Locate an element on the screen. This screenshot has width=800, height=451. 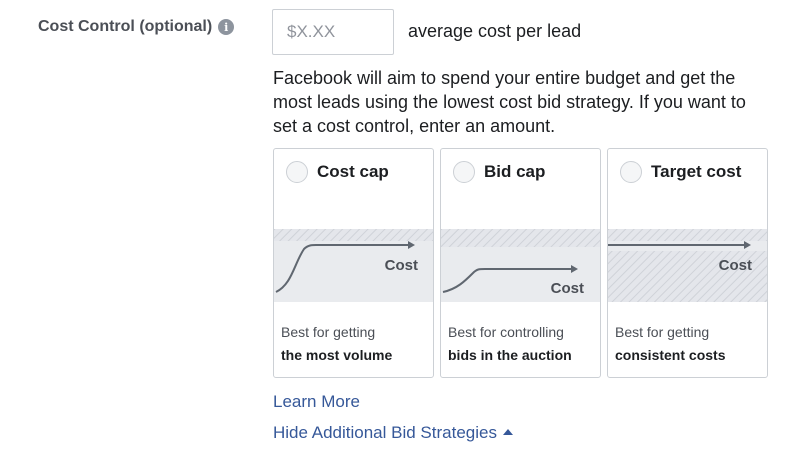
hide-bid-strategies-link: Hide Additional Bid Strategies is located at coordinates (393, 433).